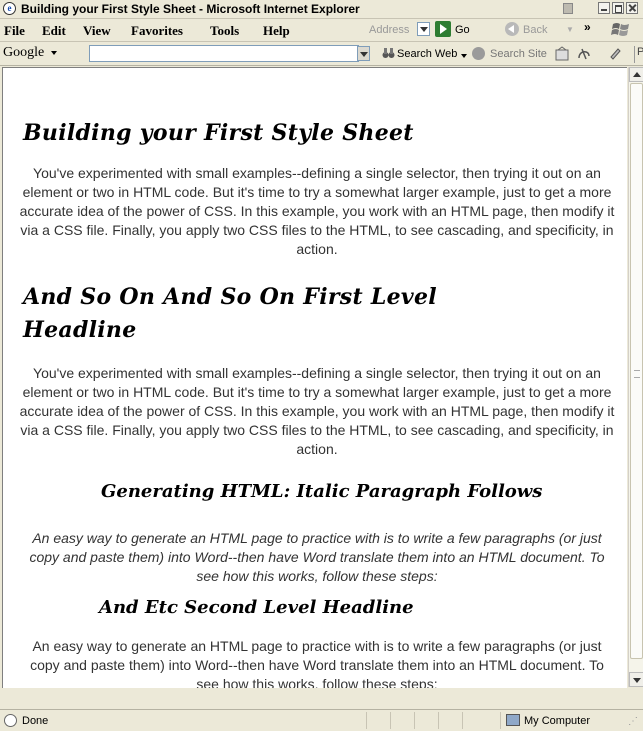  I want to click on page-button: Pa, so click(638, 54).